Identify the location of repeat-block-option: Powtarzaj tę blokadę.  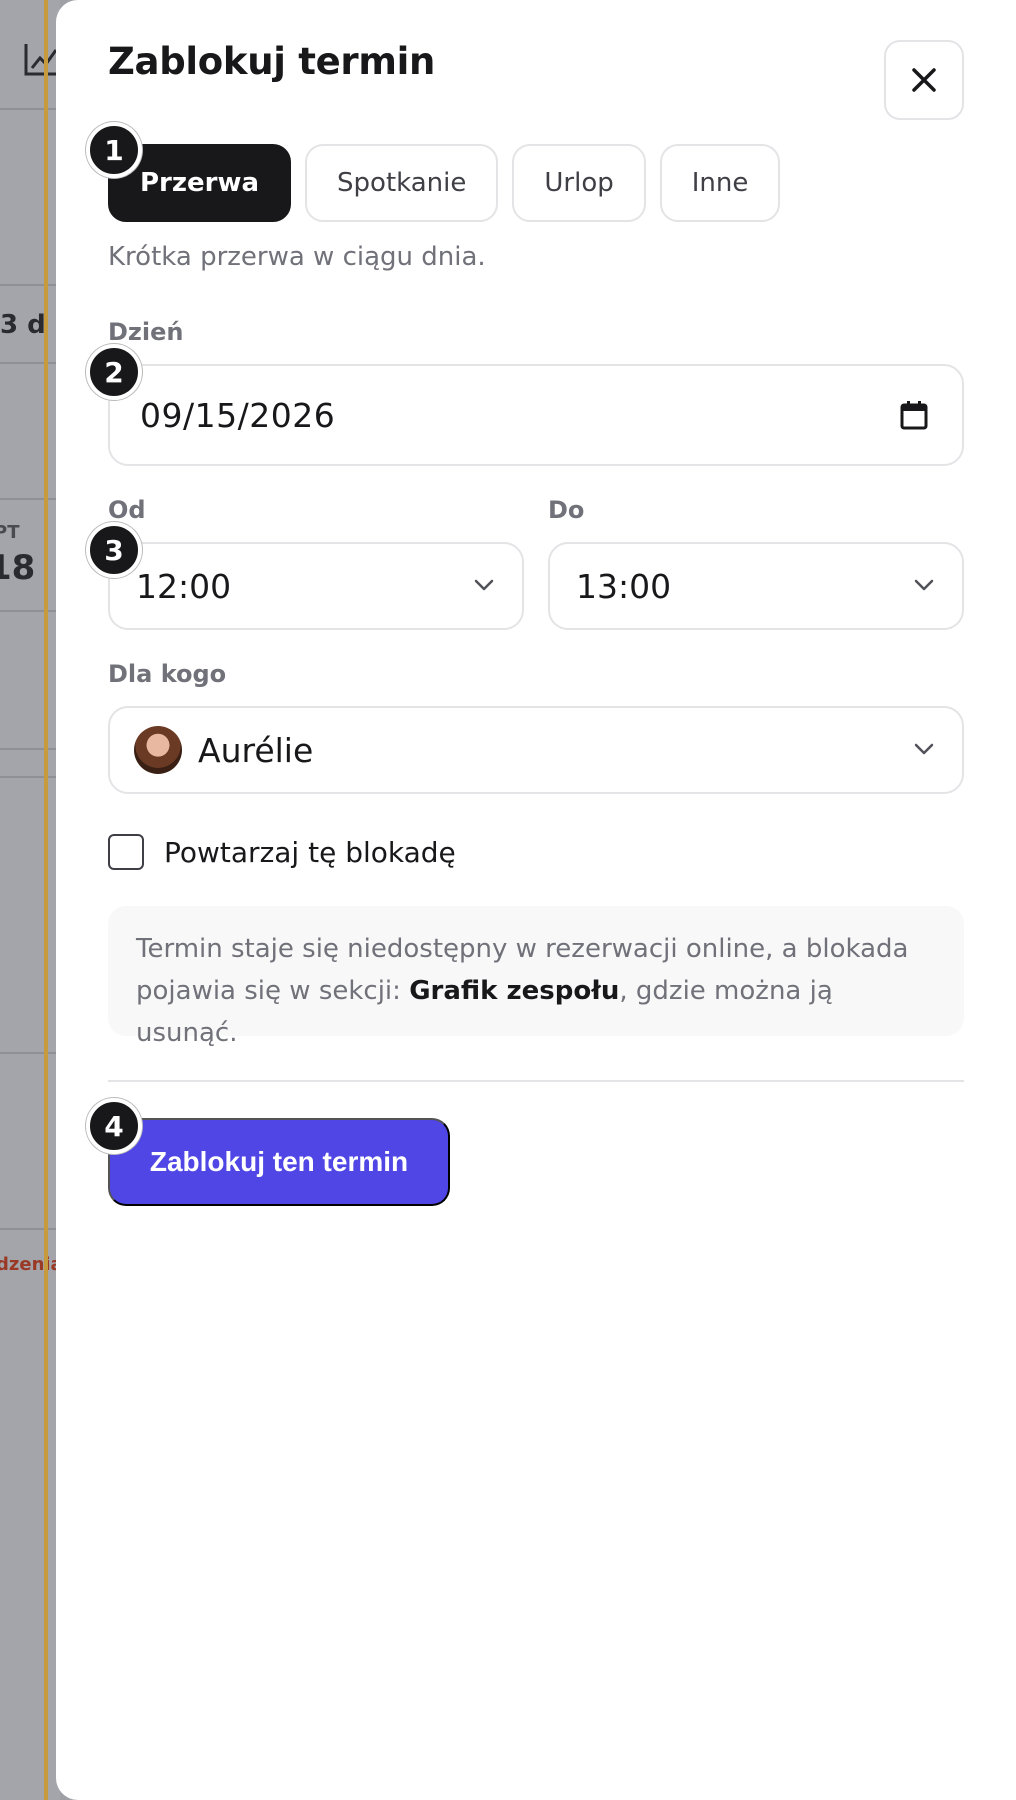
(282, 852).